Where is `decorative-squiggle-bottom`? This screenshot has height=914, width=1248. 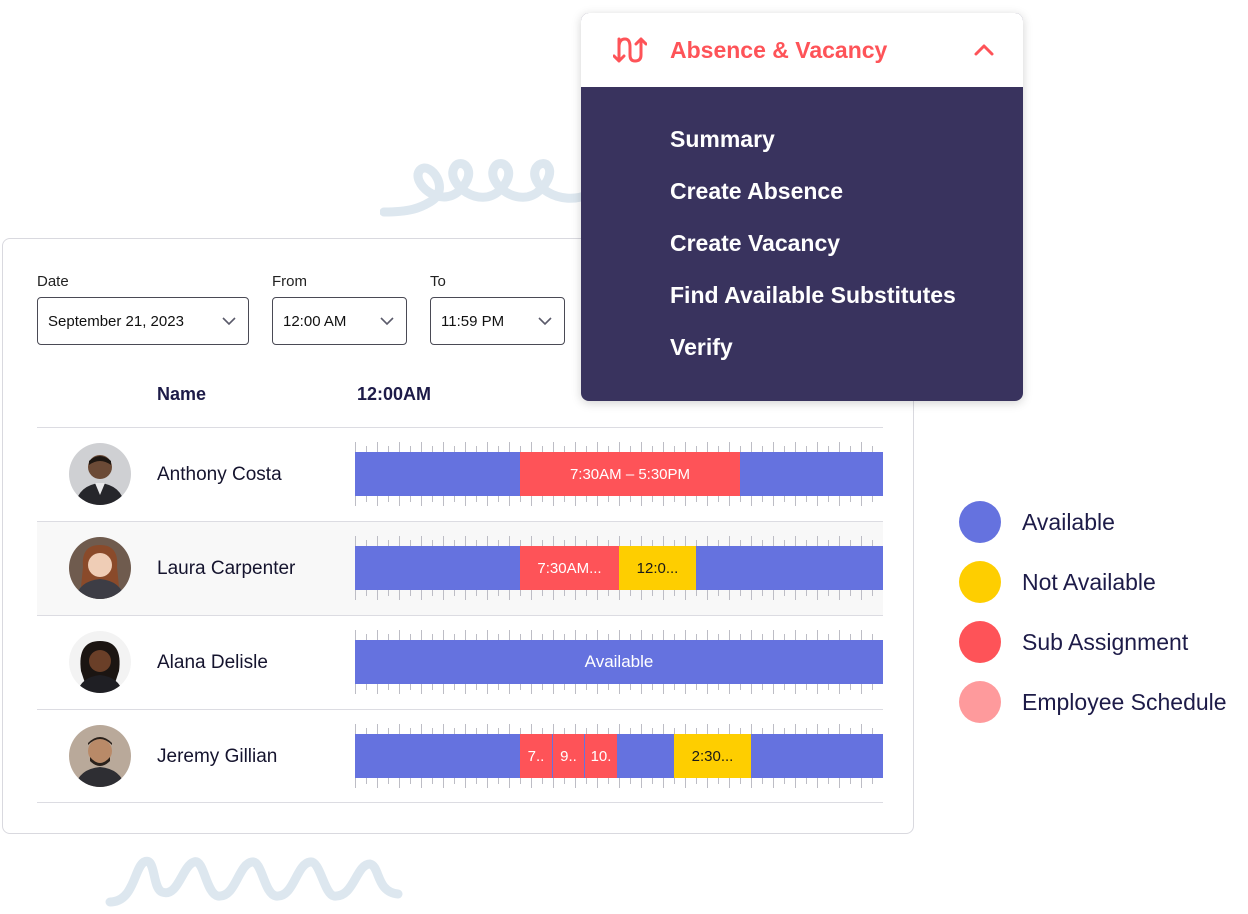
decorative-squiggle-bottom is located at coordinates (254, 881).